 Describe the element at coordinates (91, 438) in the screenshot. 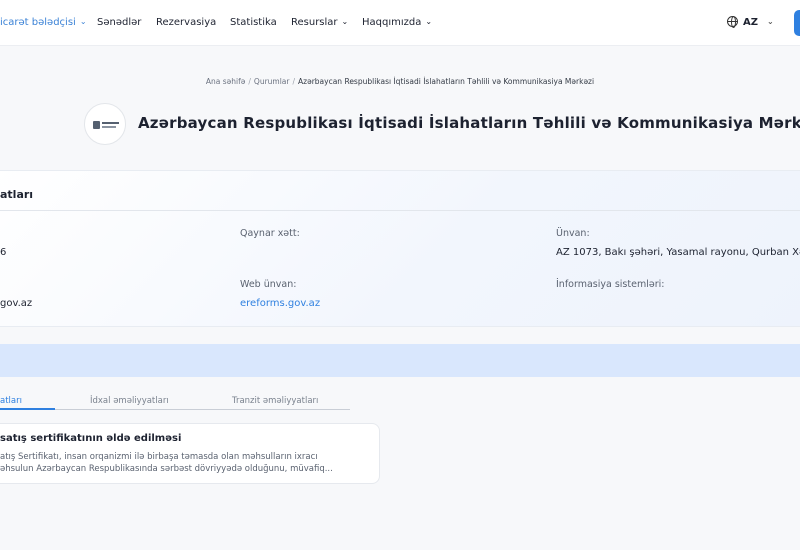

I see `service-title: satış sertifikatının əldə edilməsi` at that location.